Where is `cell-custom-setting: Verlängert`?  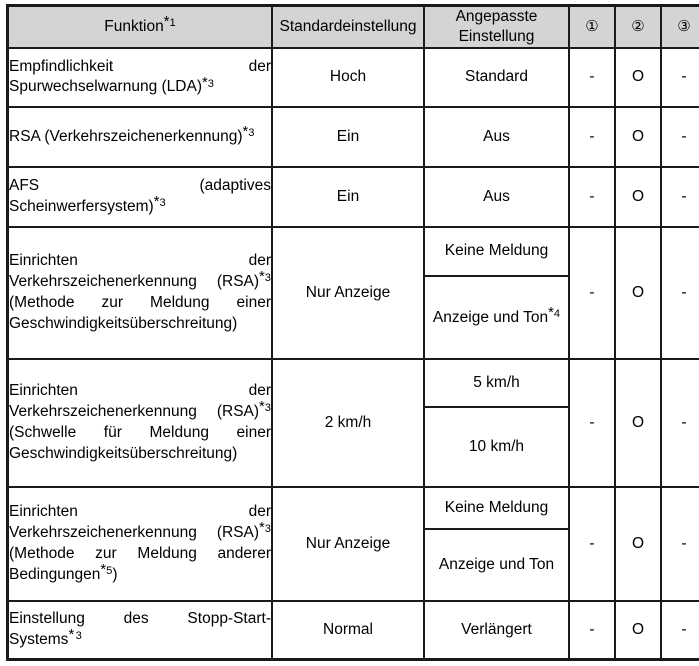 cell-custom-setting: Verlängert is located at coordinates (496, 630).